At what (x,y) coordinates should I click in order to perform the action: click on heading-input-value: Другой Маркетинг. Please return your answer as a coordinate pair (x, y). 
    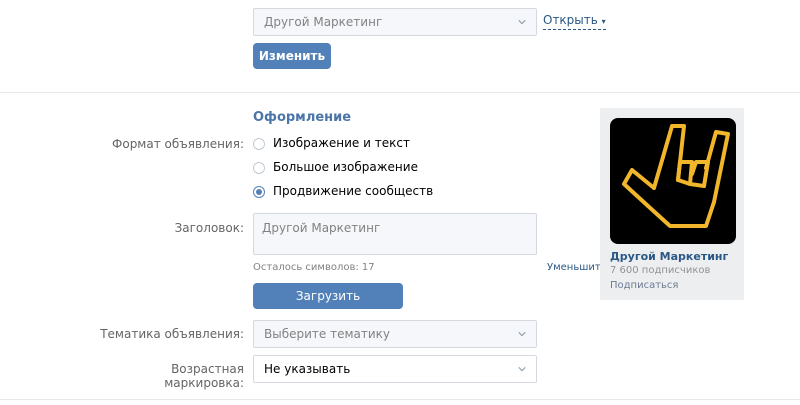
    Looking at the image, I should click on (321, 228).